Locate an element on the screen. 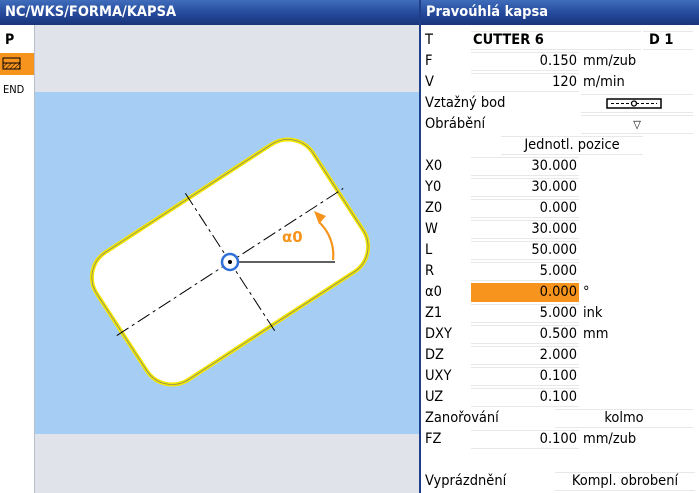 This screenshot has height=493, width=699. param-row-alpha0: α0 0.000 ° is located at coordinates (560, 292).